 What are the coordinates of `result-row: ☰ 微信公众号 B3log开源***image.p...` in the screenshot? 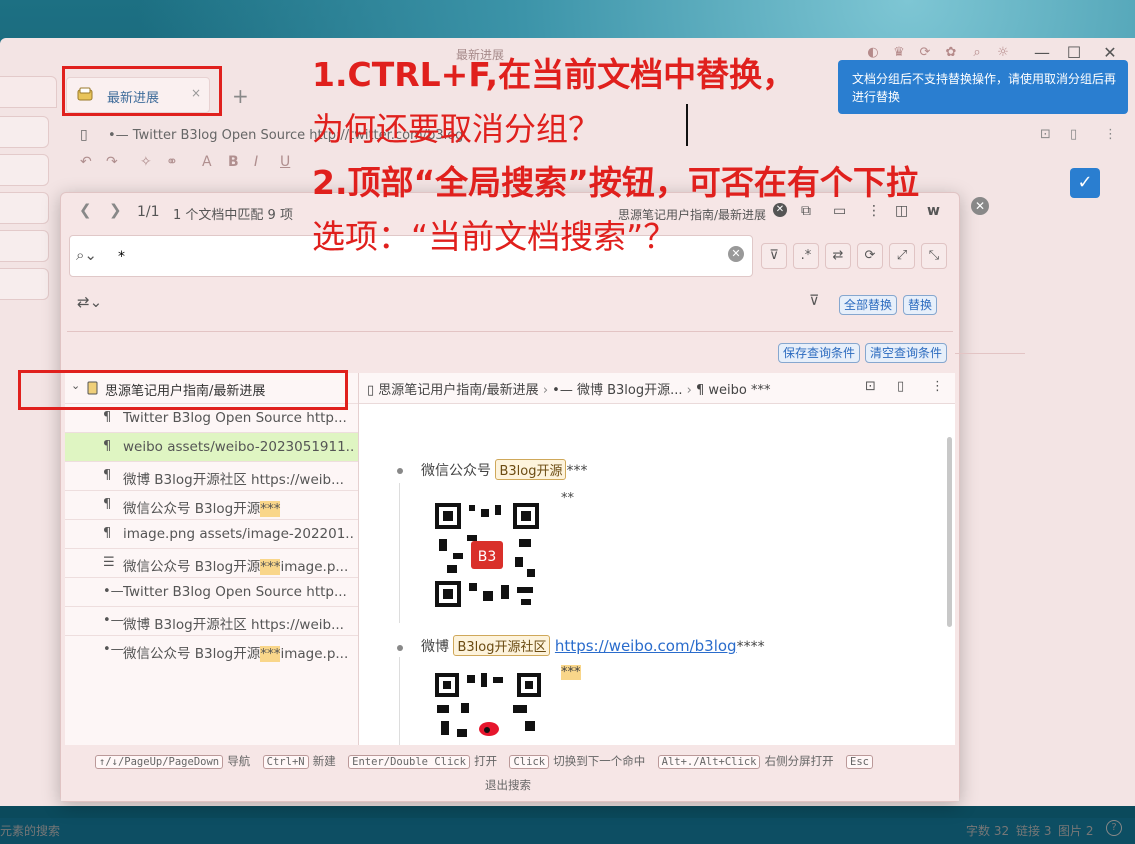 It's located at (211, 563).